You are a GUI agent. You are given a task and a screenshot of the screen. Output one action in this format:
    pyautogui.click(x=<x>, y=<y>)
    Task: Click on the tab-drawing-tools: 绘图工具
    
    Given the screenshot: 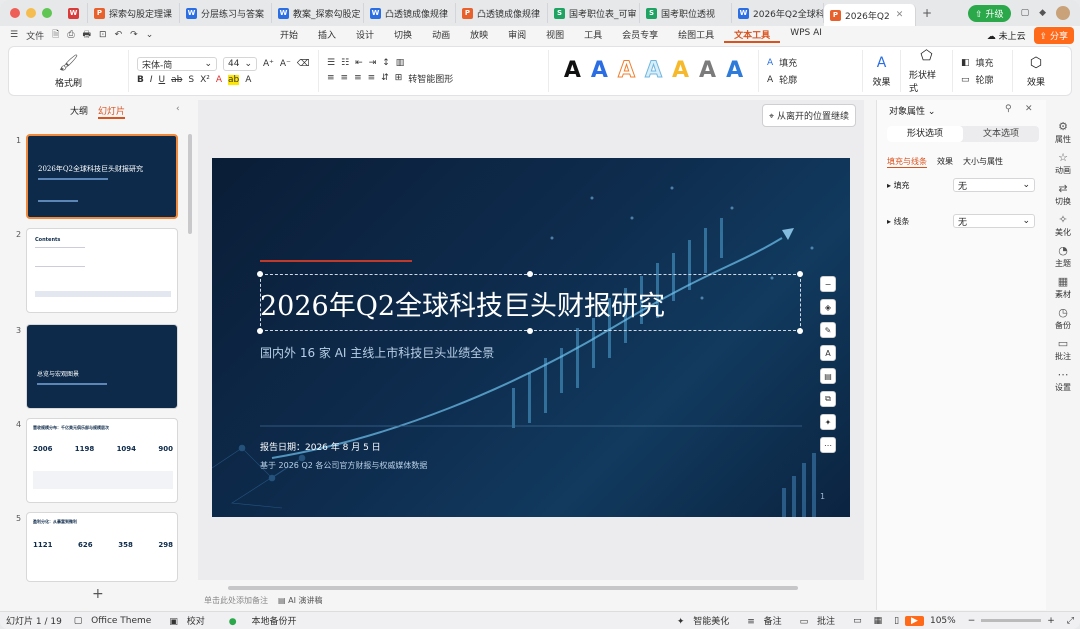 What is the action you would take?
    pyautogui.click(x=696, y=35)
    